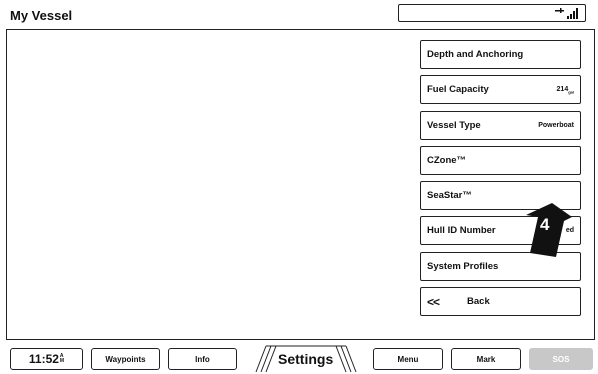 This screenshot has height=374, width=598. Describe the element at coordinates (433, 301) in the screenshot. I see `double-chevron-left-icon: <<` at that location.